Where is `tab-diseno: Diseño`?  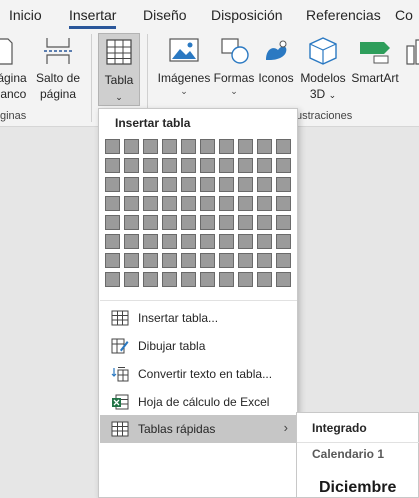
tab-diseno: Diseño is located at coordinates (165, 15).